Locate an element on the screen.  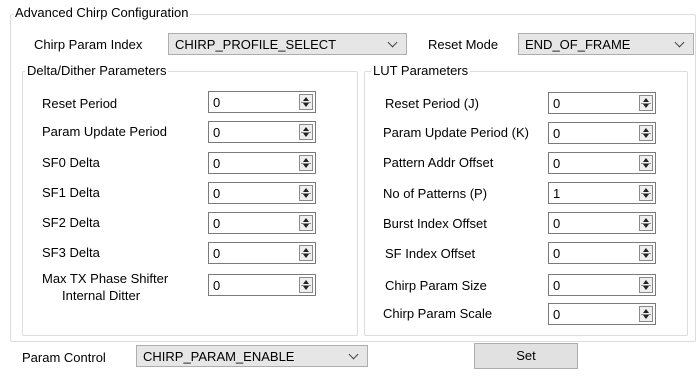
chirp-param-size-label: Chirp Param Size is located at coordinates (436, 285).